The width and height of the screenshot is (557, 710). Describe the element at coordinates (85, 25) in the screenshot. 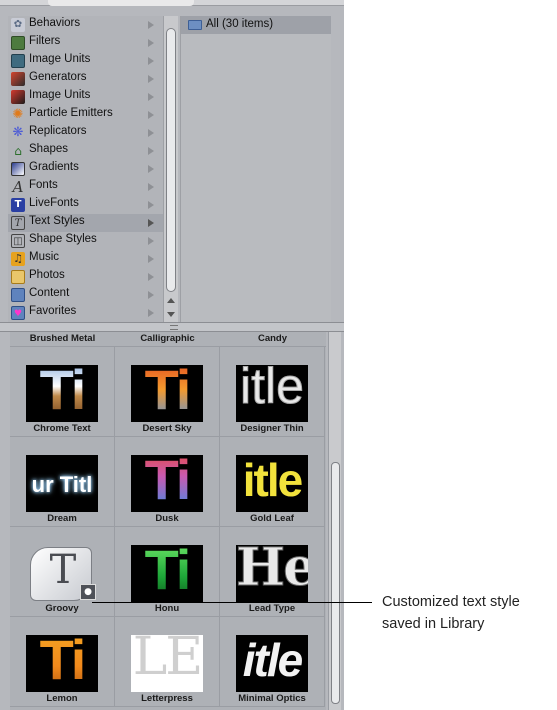

I see `category-behaviors: ✿ Behaviors` at that location.